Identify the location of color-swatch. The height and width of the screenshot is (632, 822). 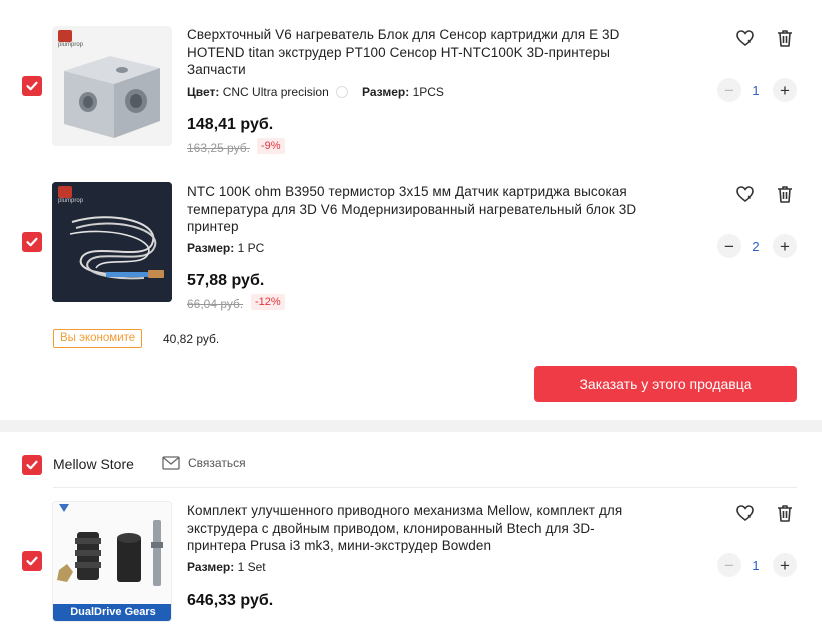
(342, 92).